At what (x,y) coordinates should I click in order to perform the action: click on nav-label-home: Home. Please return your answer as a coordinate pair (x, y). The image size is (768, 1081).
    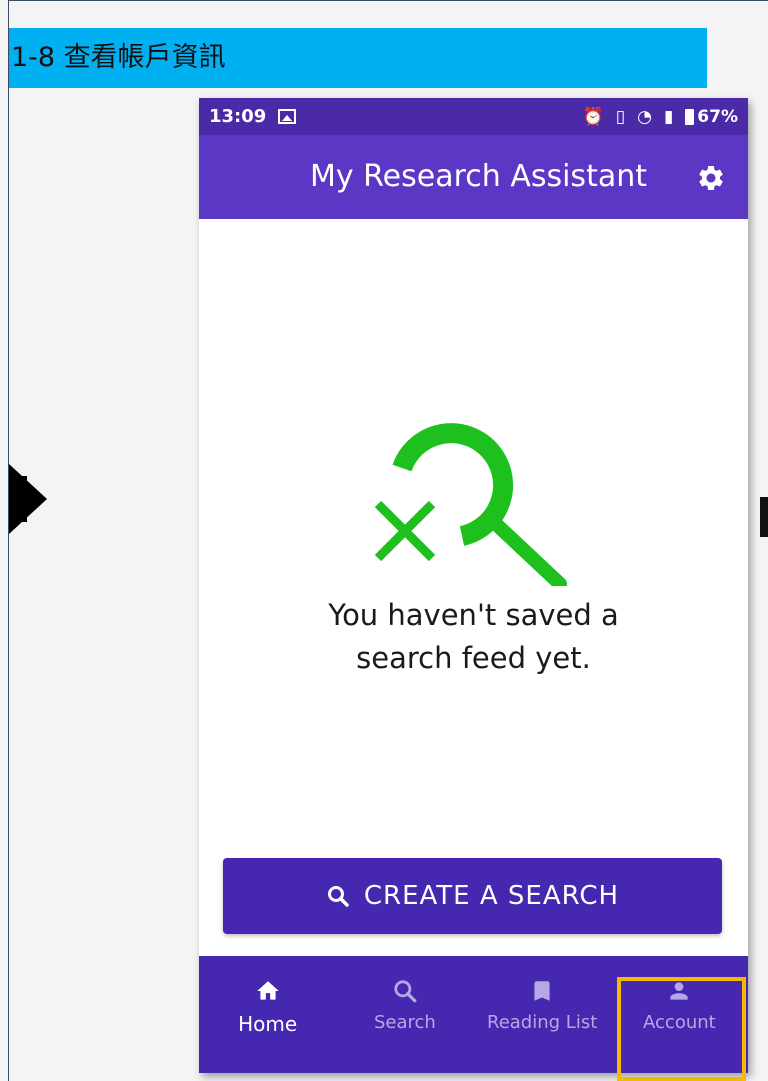
    Looking at the image, I should click on (268, 1024).